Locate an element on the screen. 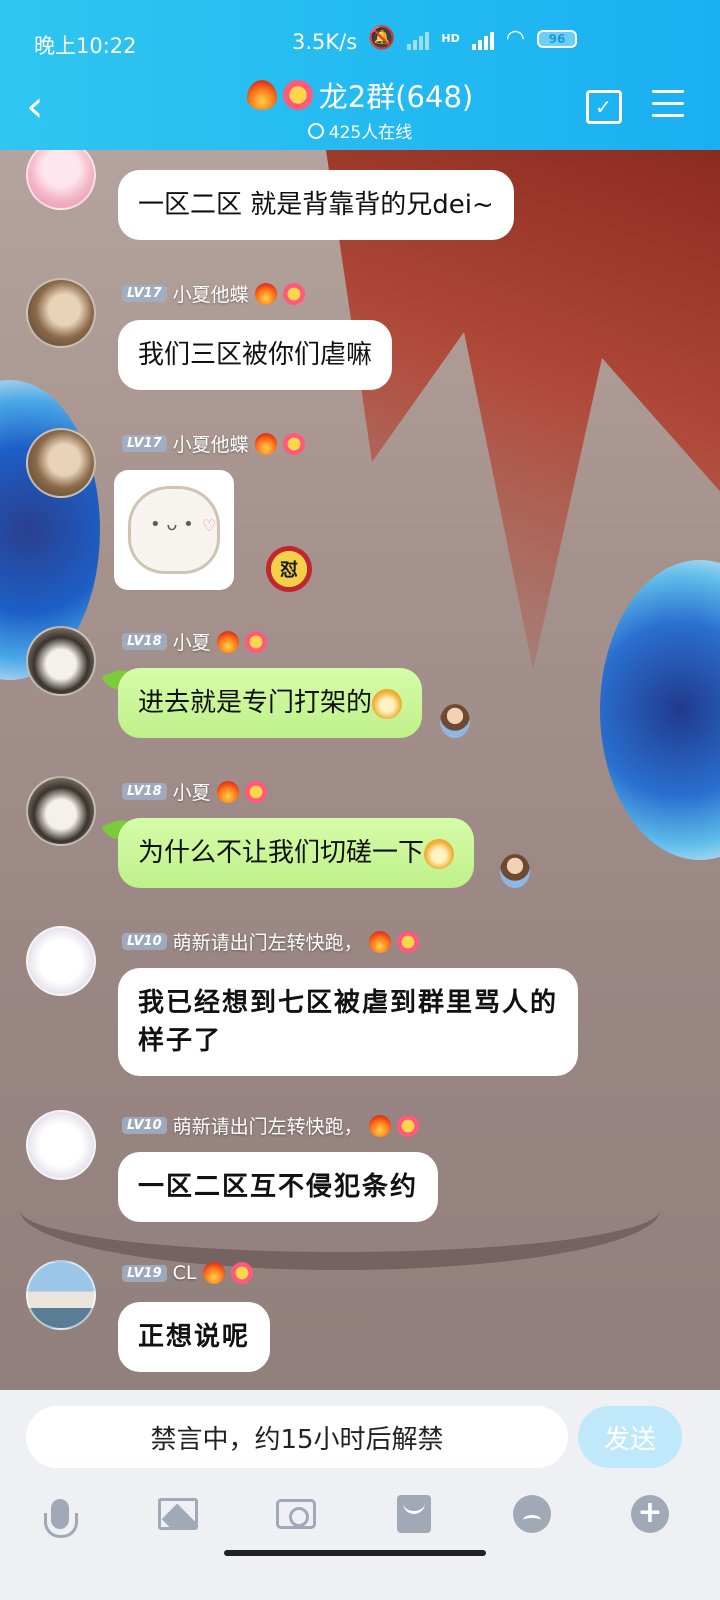 Image resolution: width=720 pixels, height=1600 pixels. signal-icon-sim2 is located at coordinates (418, 39).